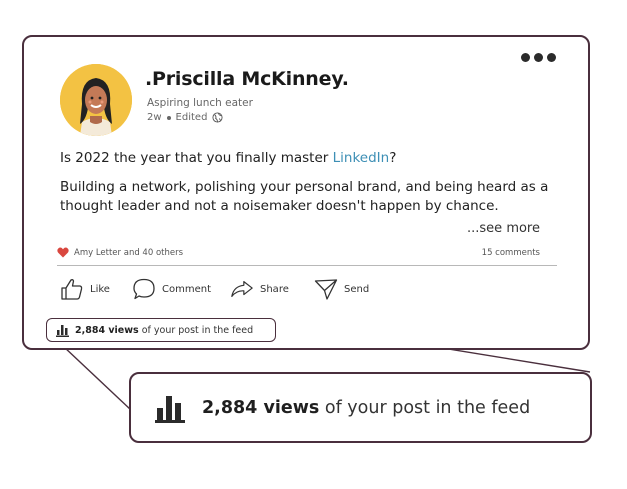 The width and height of the screenshot is (627, 489). I want to click on views-badge-zoomed: 2,884 views of your post in the feed, so click(360, 407).